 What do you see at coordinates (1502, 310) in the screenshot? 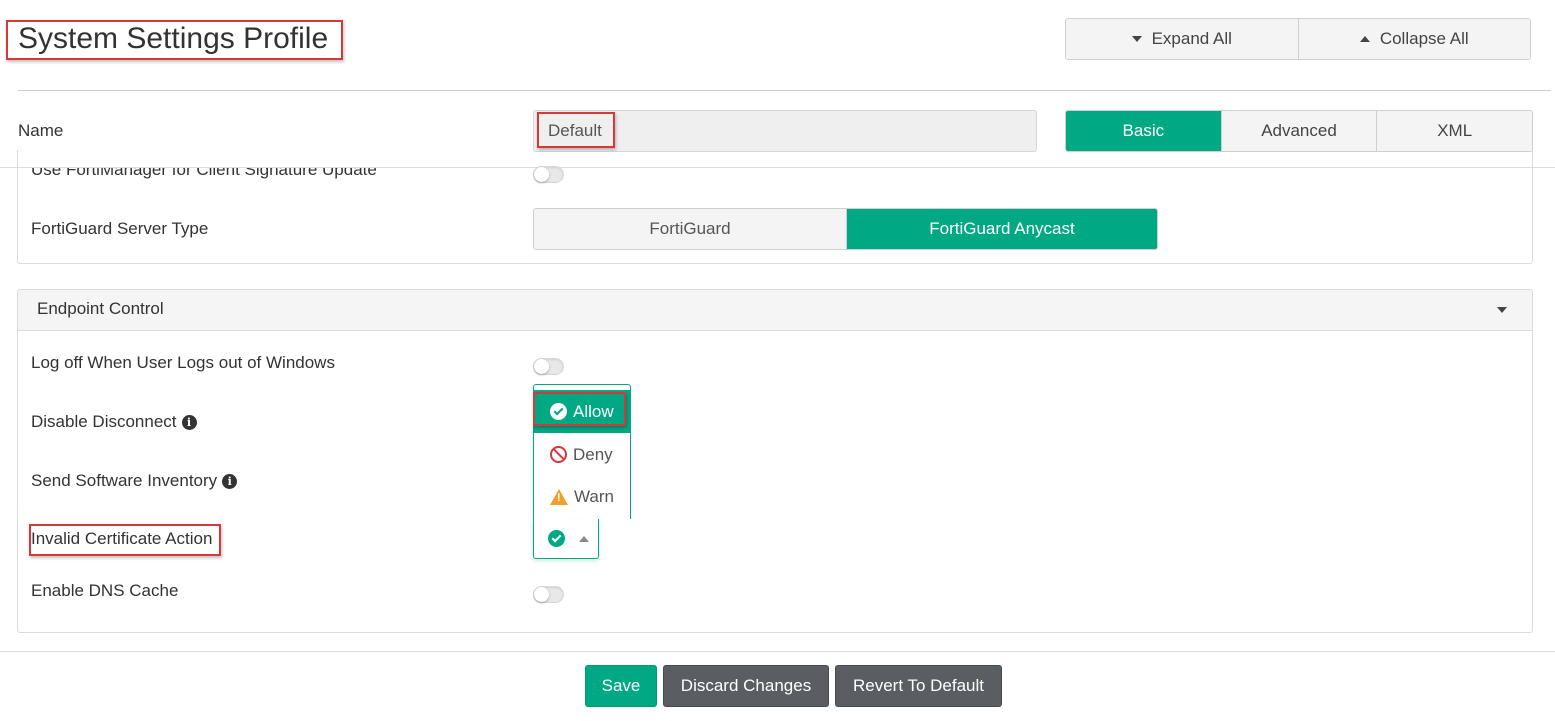
I see `collapse-caret-icon` at bounding box center [1502, 310].